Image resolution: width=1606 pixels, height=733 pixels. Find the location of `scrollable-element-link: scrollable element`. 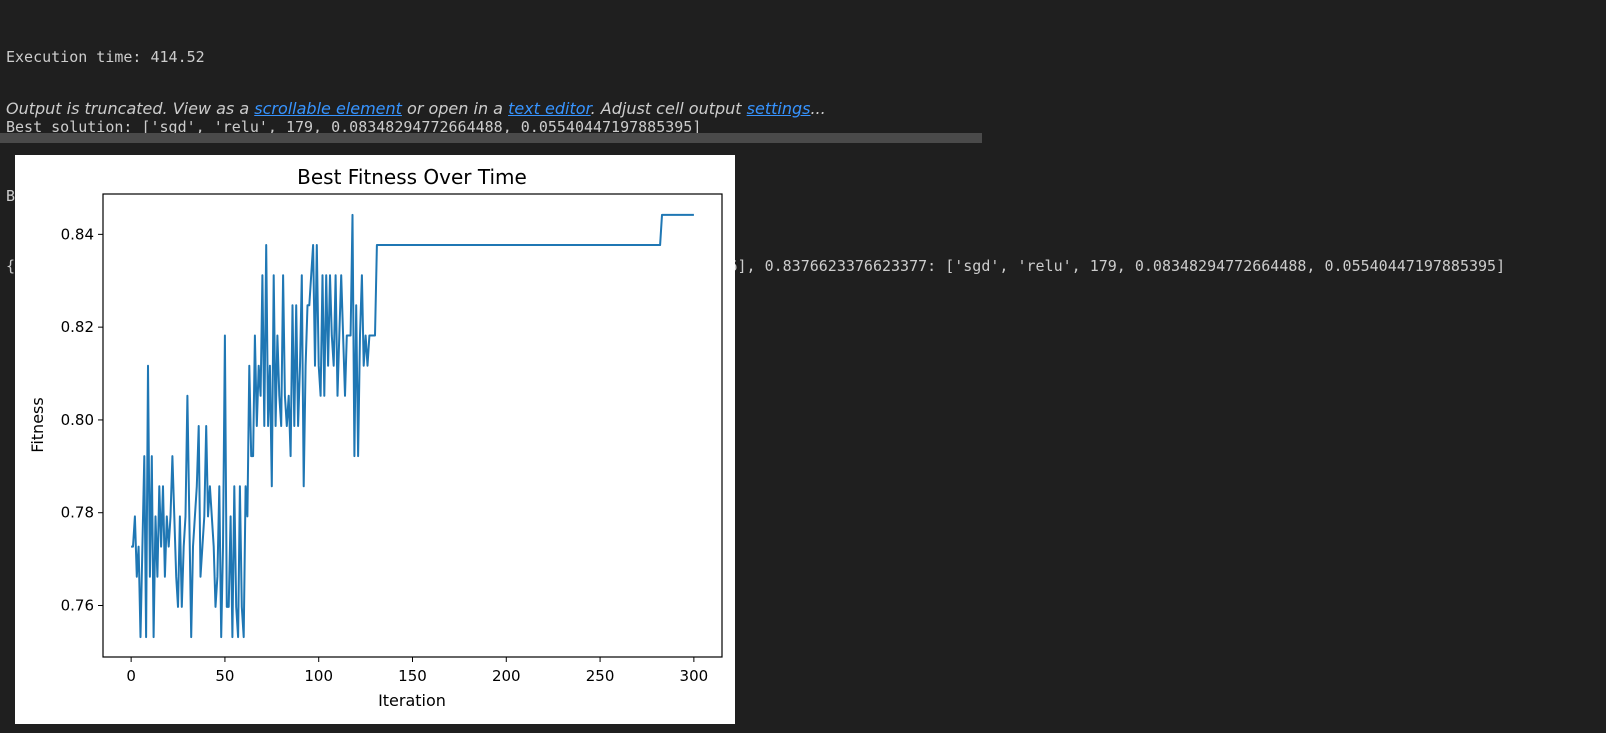

scrollable-element-link: scrollable element is located at coordinates (328, 108).